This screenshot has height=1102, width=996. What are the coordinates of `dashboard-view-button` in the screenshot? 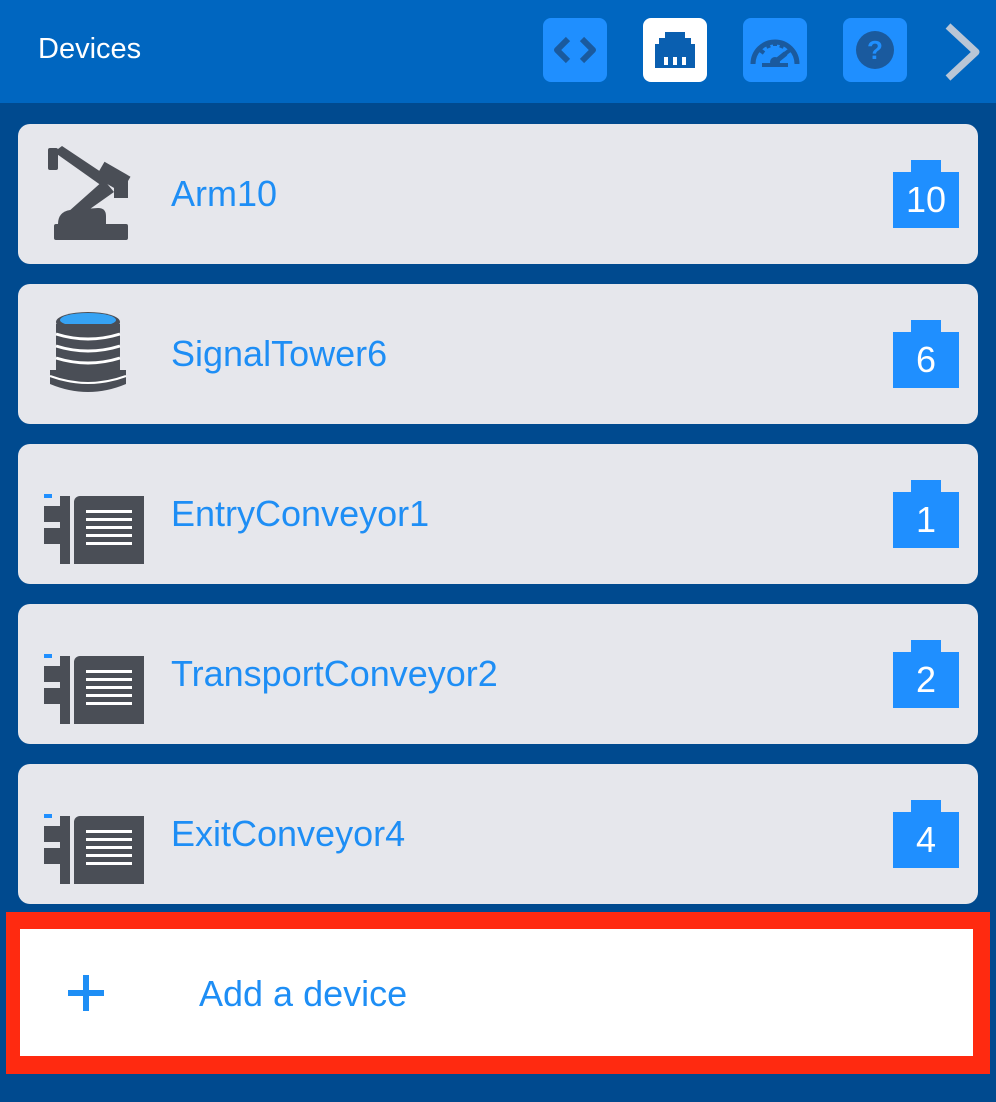 It's located at (775, 50).